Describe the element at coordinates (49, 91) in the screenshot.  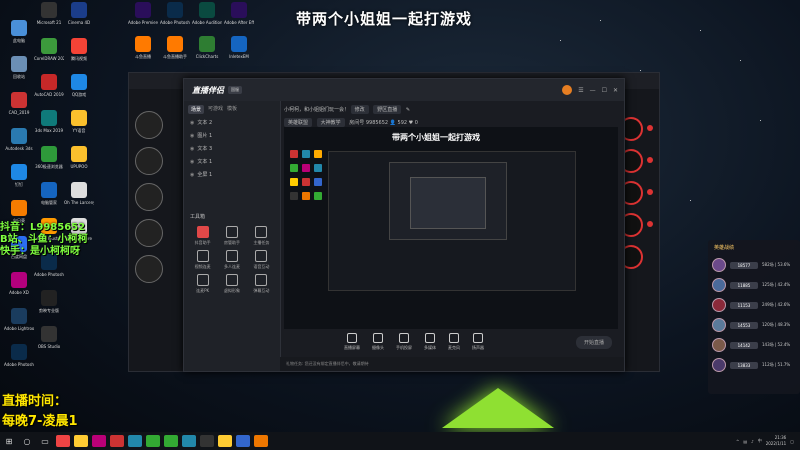
I see `desktop-shortcut: AutoCAD 2019` at that location.